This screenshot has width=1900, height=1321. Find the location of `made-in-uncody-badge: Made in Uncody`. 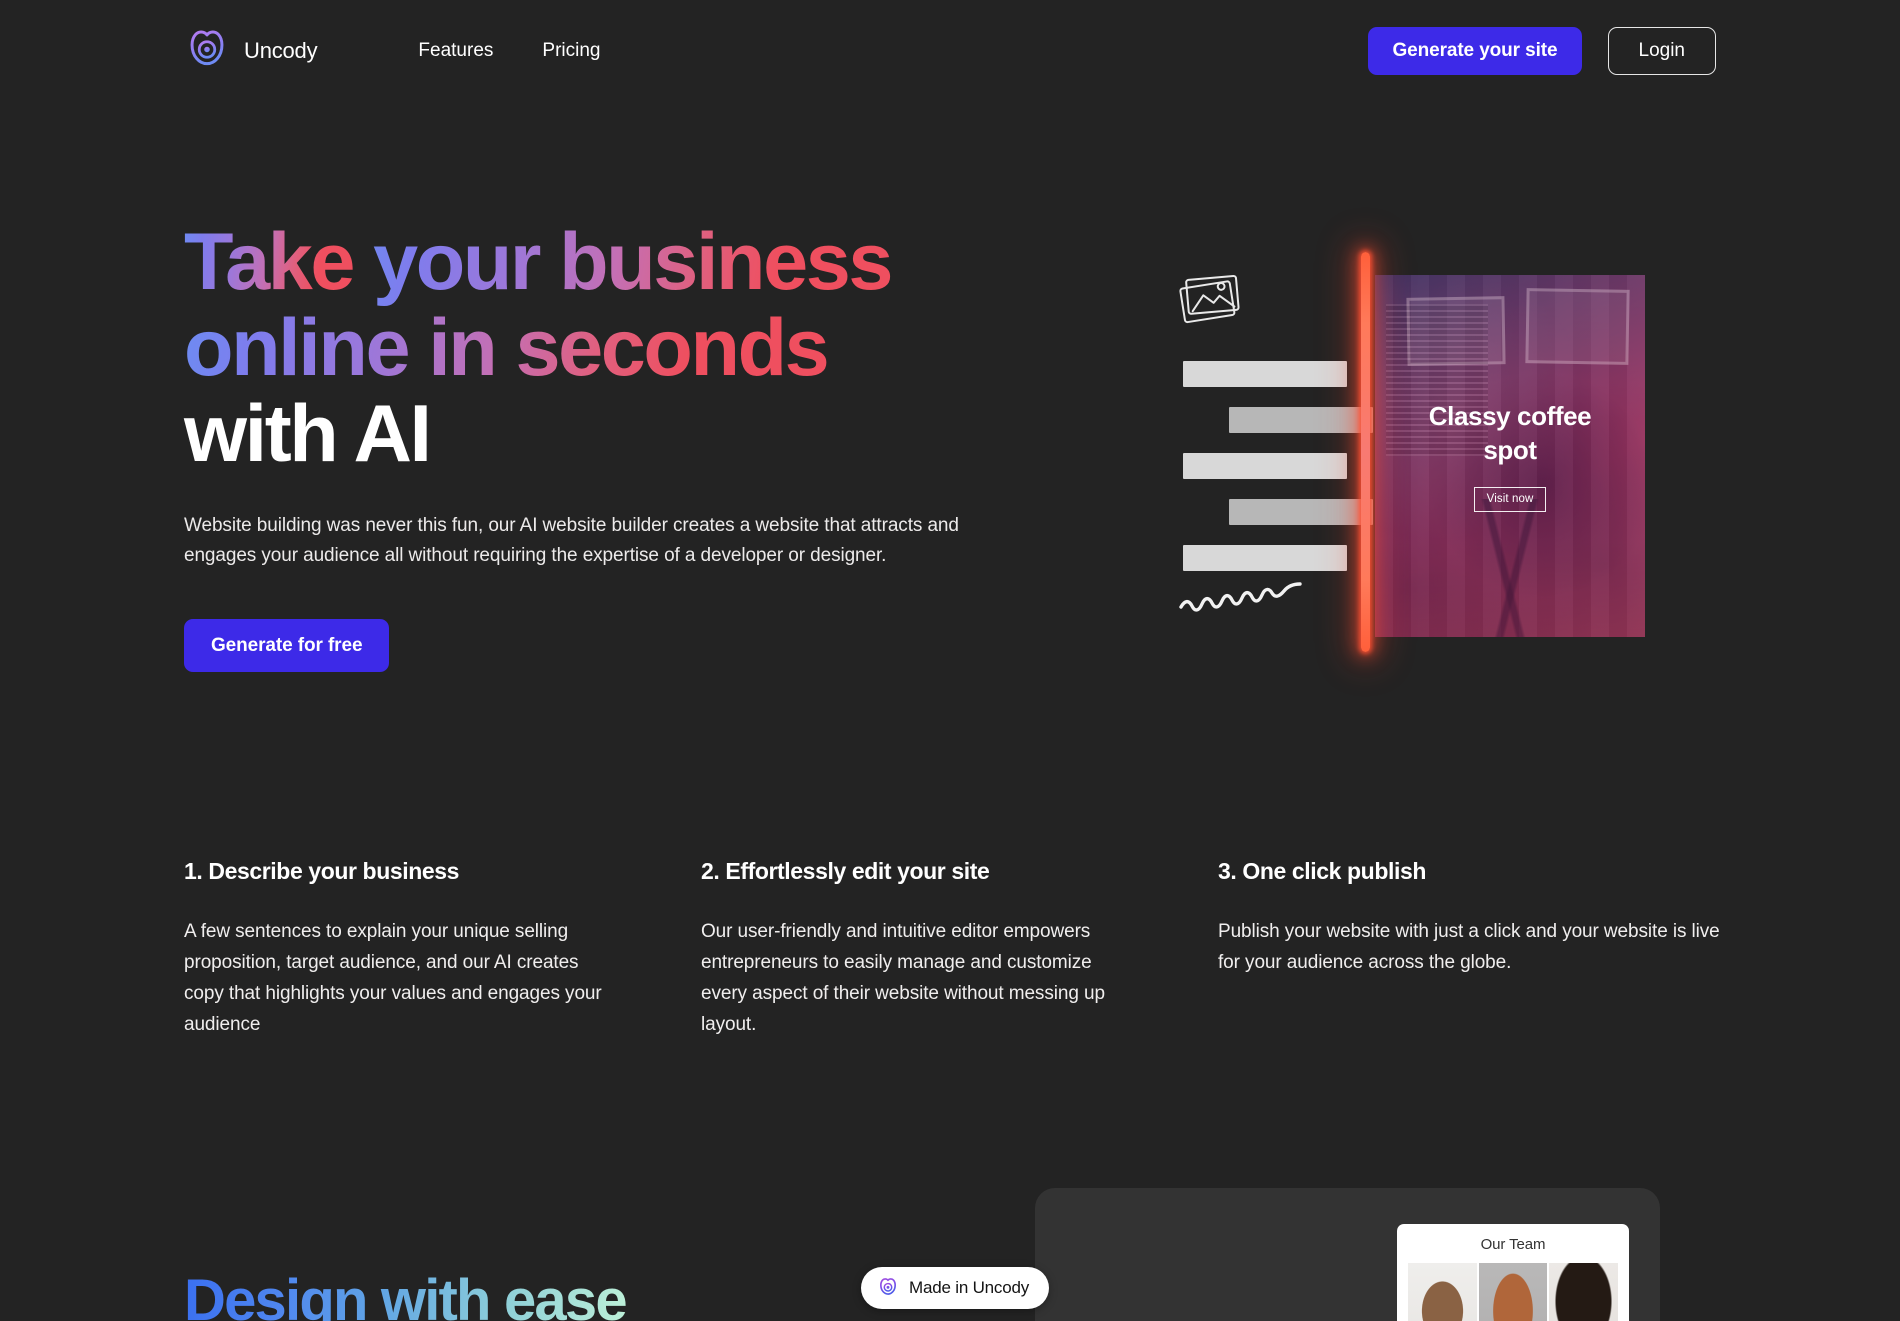

made-in-uncody-badge: Made in Uncody is located at coordinates (955, 1288).